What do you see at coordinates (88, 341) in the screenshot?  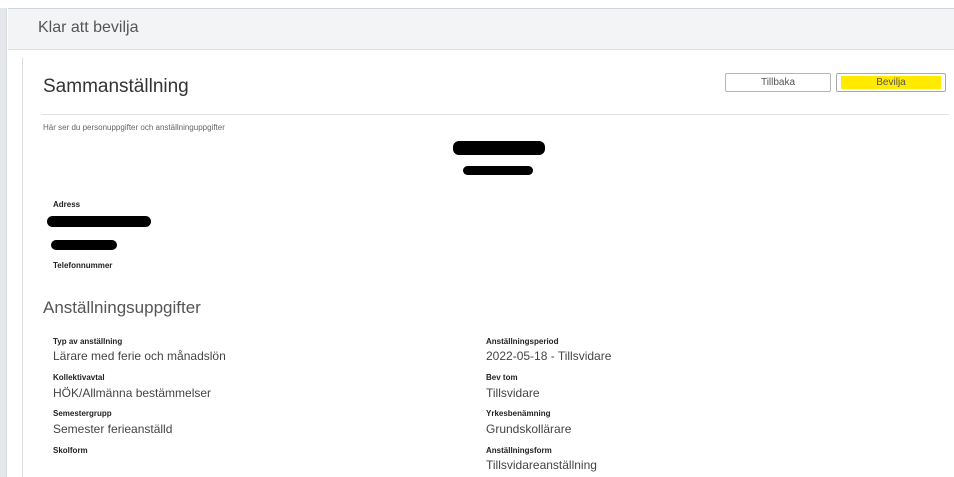 I see `employment-type-label: Typ av anställning` at bounding box center [88, 341].